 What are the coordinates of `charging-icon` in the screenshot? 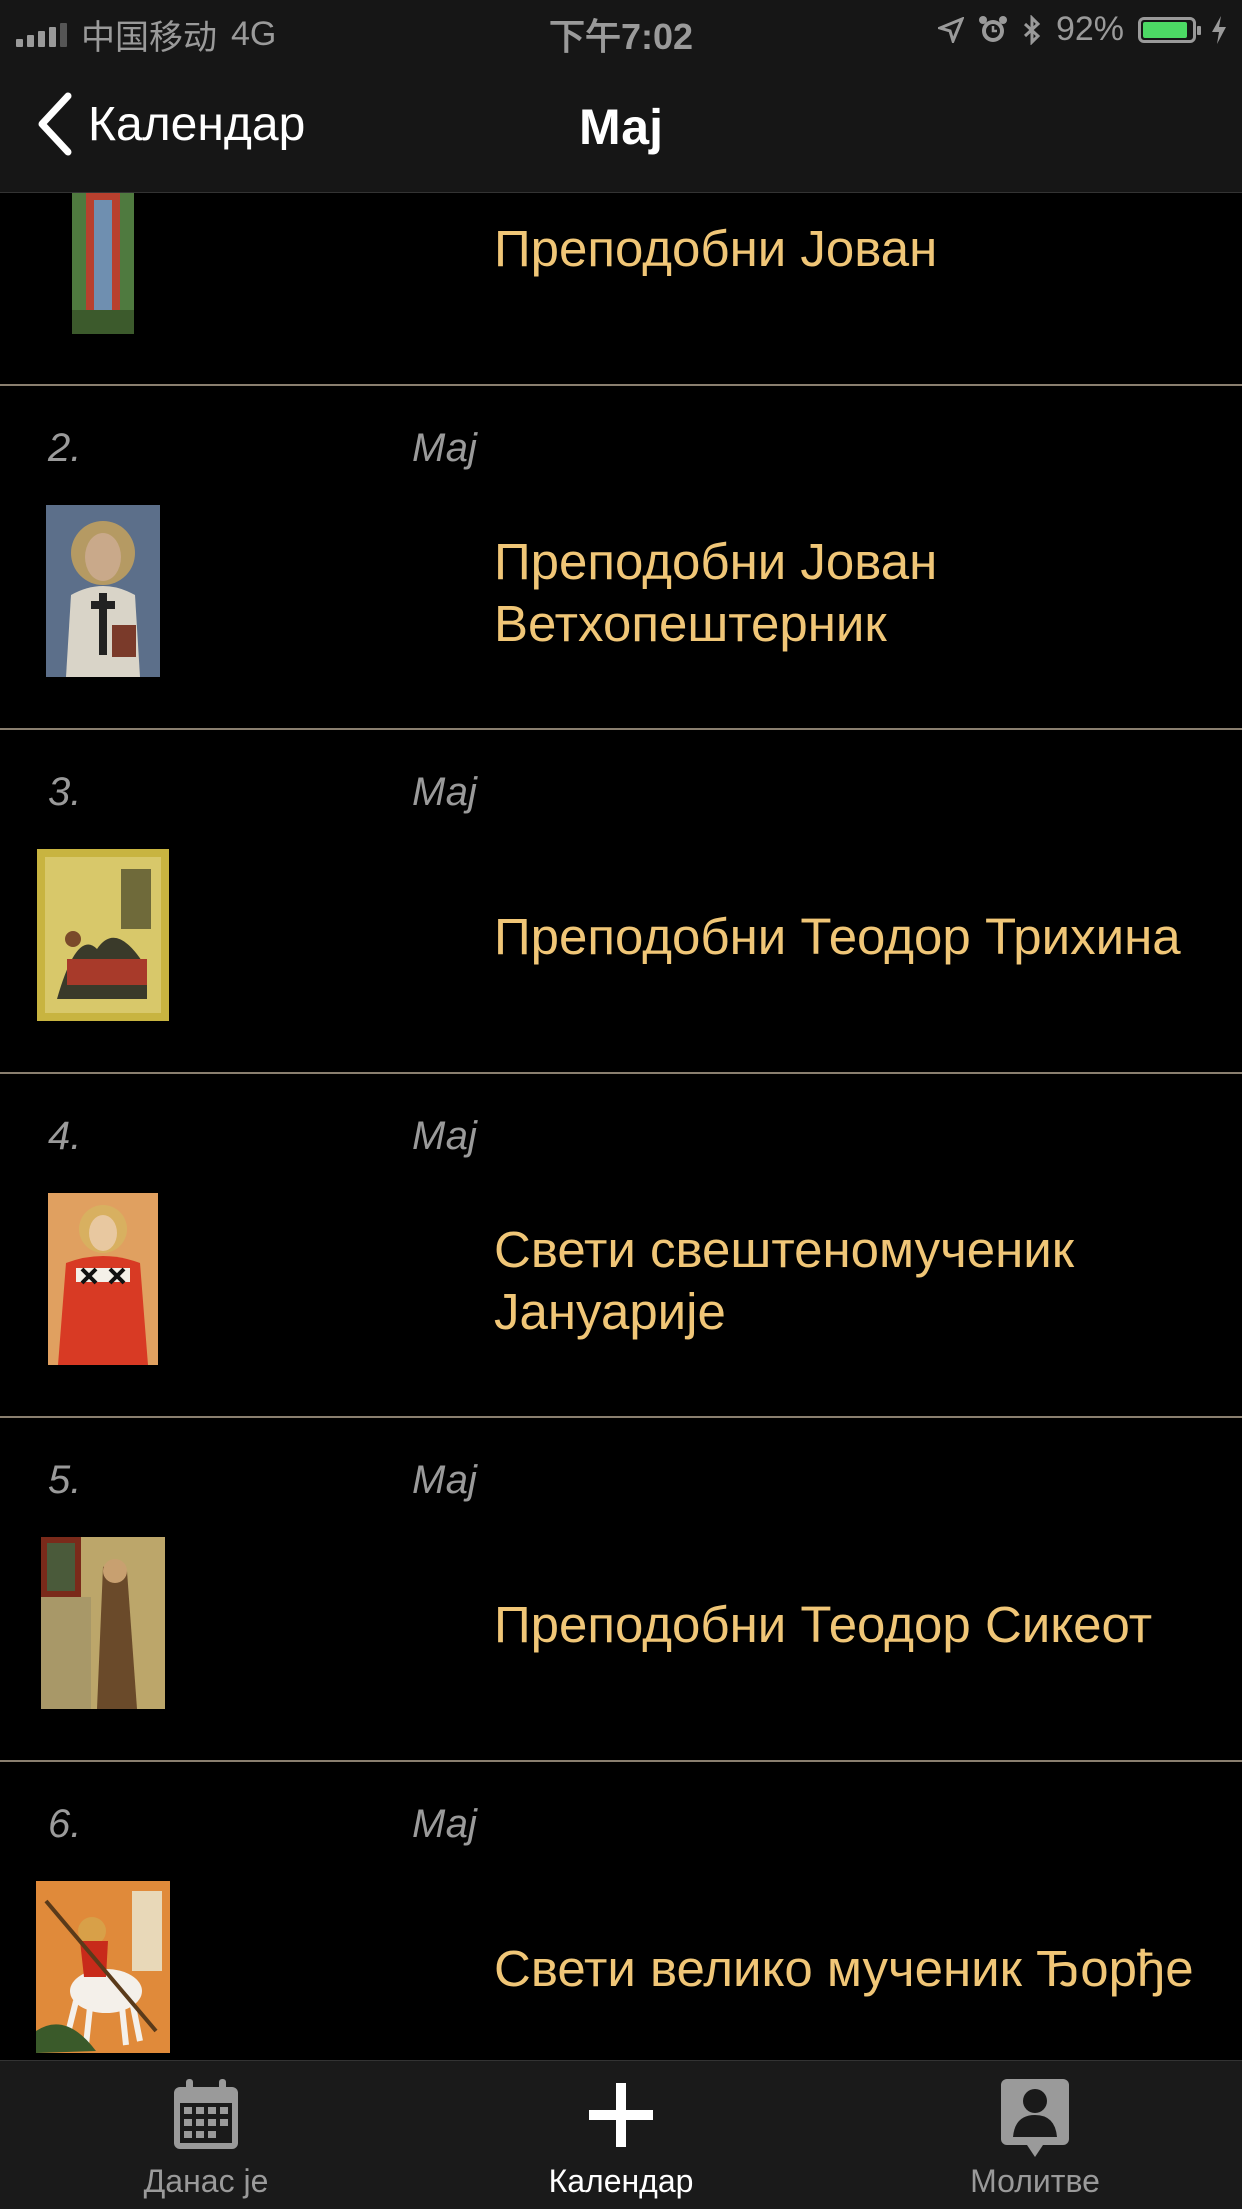 It's located at (1219, 29).